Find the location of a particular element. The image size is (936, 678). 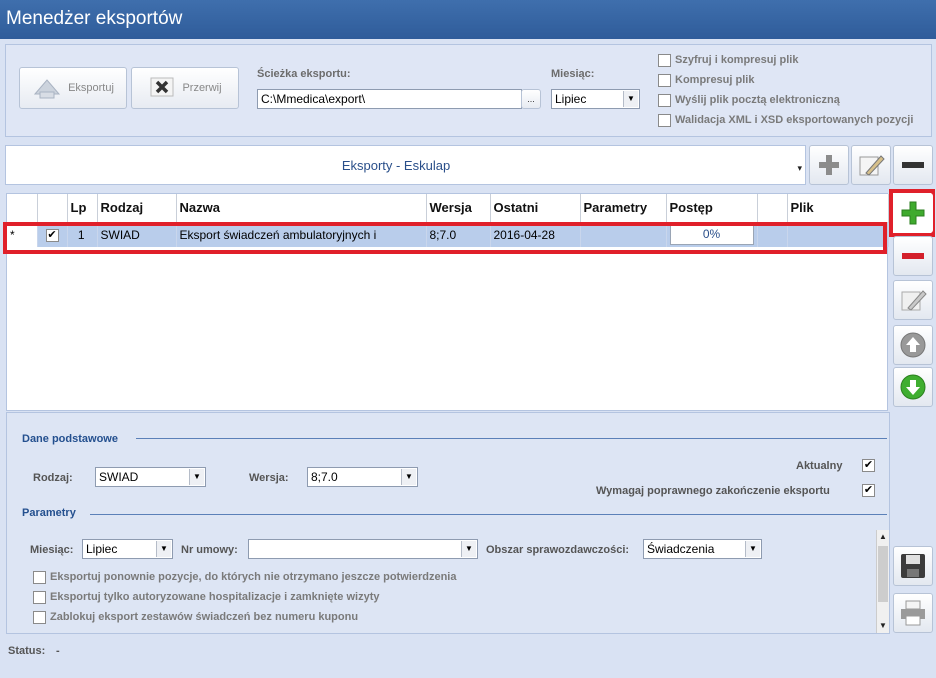

printer-icon is located at coordinates (913, 613).